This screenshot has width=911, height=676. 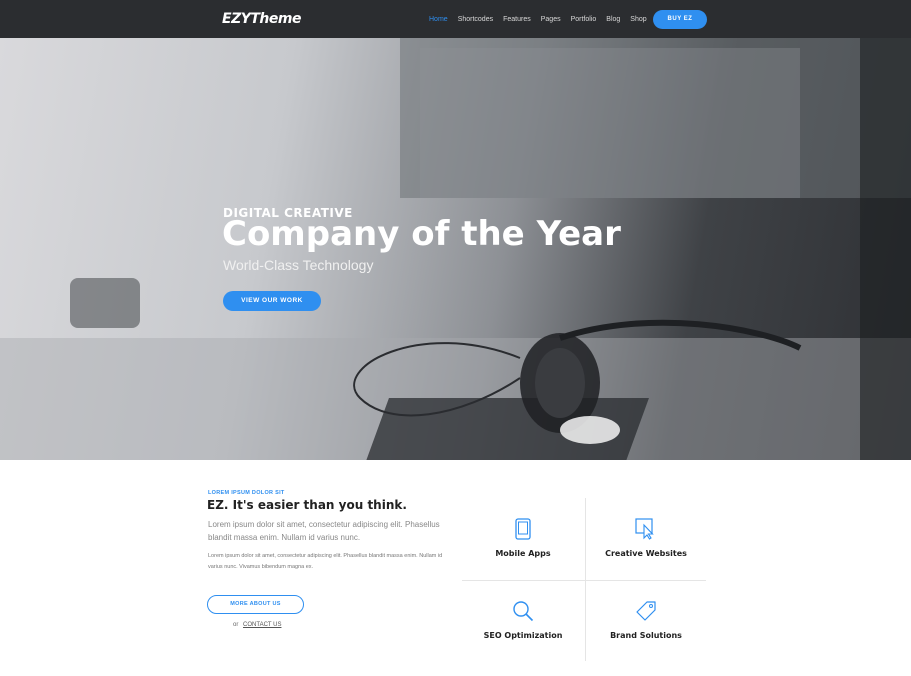 I want to click on nav-link-features: Features, so click(x=517, y=19).